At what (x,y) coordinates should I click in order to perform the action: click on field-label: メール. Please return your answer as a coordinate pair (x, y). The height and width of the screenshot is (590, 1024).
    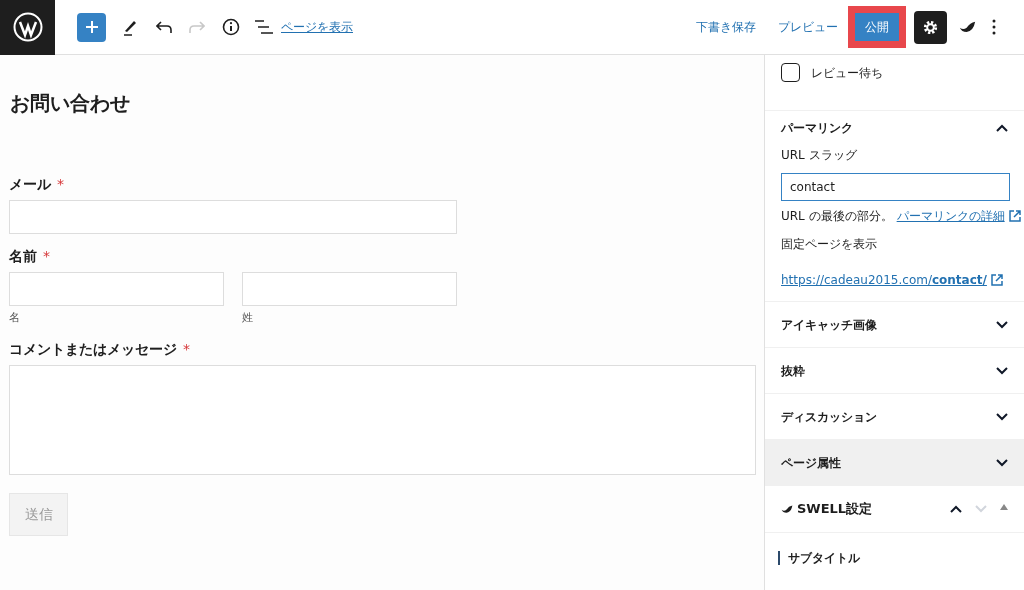
    Looking at the image, I should click on (30, 184).